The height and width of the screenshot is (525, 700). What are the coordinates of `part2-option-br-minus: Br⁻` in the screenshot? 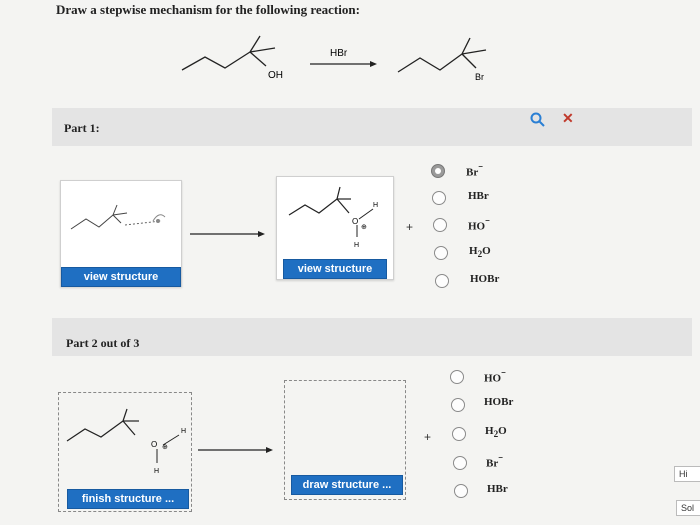 It's located at (495, 462).